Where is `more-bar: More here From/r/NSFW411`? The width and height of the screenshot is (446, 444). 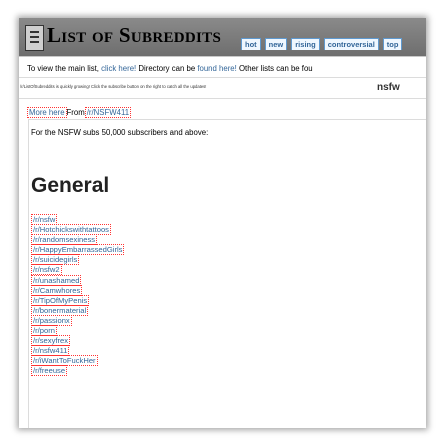 more-bar: More here From/r/NSFW411 is located at coordinates (79, 112).